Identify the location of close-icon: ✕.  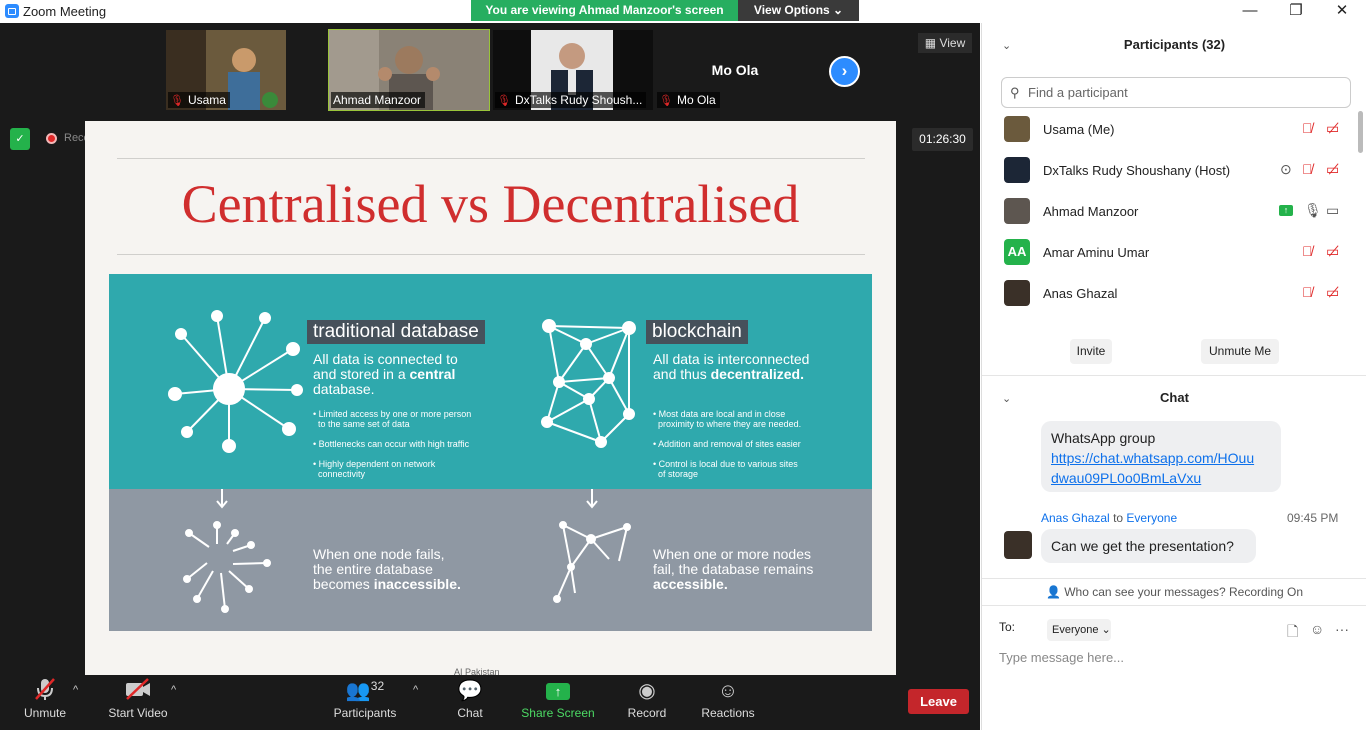
(1342, 11).